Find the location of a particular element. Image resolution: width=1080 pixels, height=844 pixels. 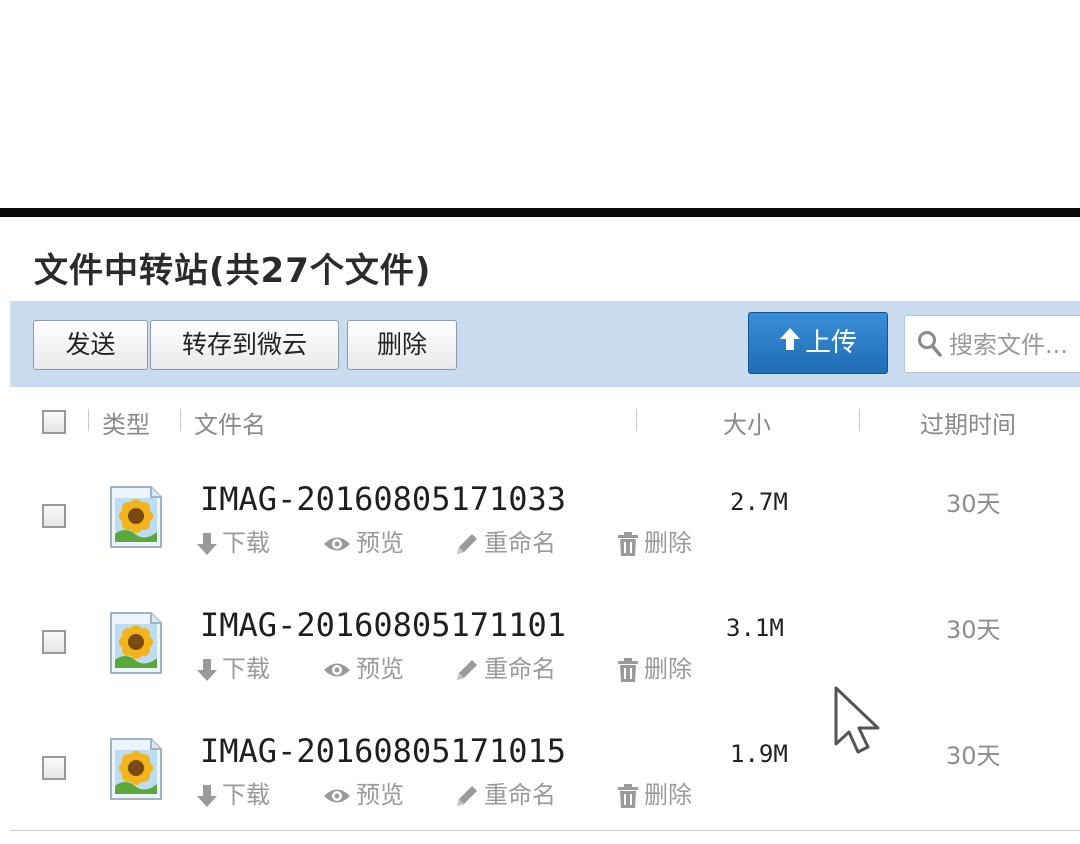

delete-button: 删除 is located at coordinates (402, 345).